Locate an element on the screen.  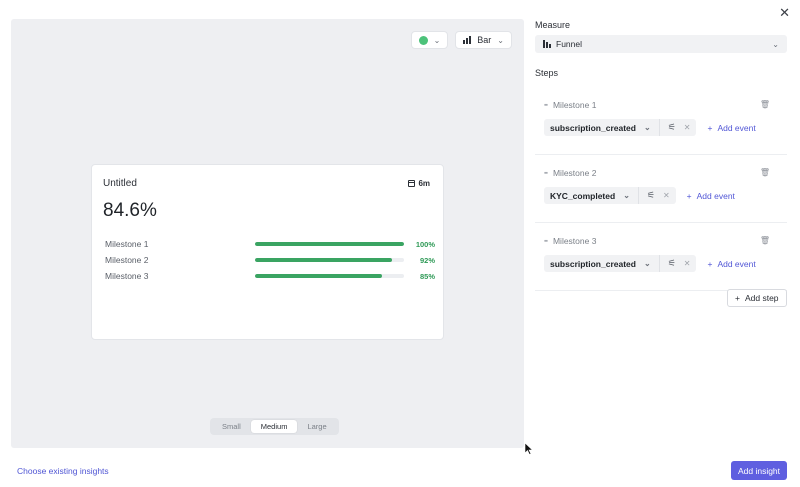
event-select: KYC_completed ⌄ ⚟ ✕ is located at coordinates (610, 195).